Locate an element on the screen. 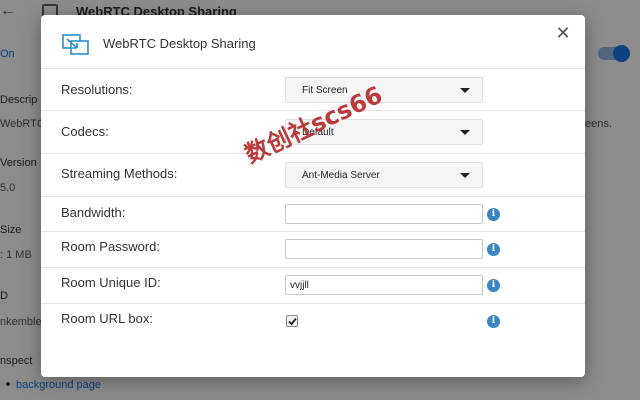  bandwidth-input is located at coordinates (384, 214).